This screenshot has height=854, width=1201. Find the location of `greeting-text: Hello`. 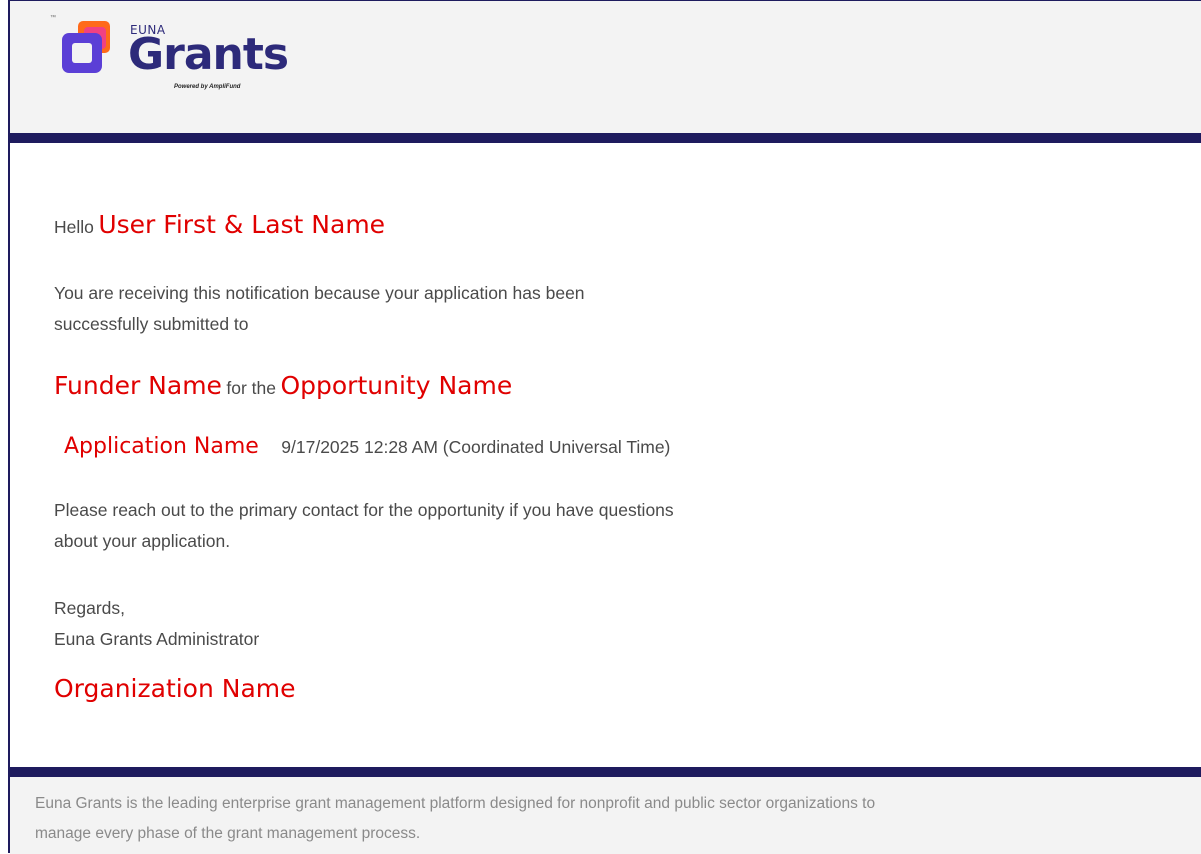

greeting-text: Hello is located at coordinates (74, 227).